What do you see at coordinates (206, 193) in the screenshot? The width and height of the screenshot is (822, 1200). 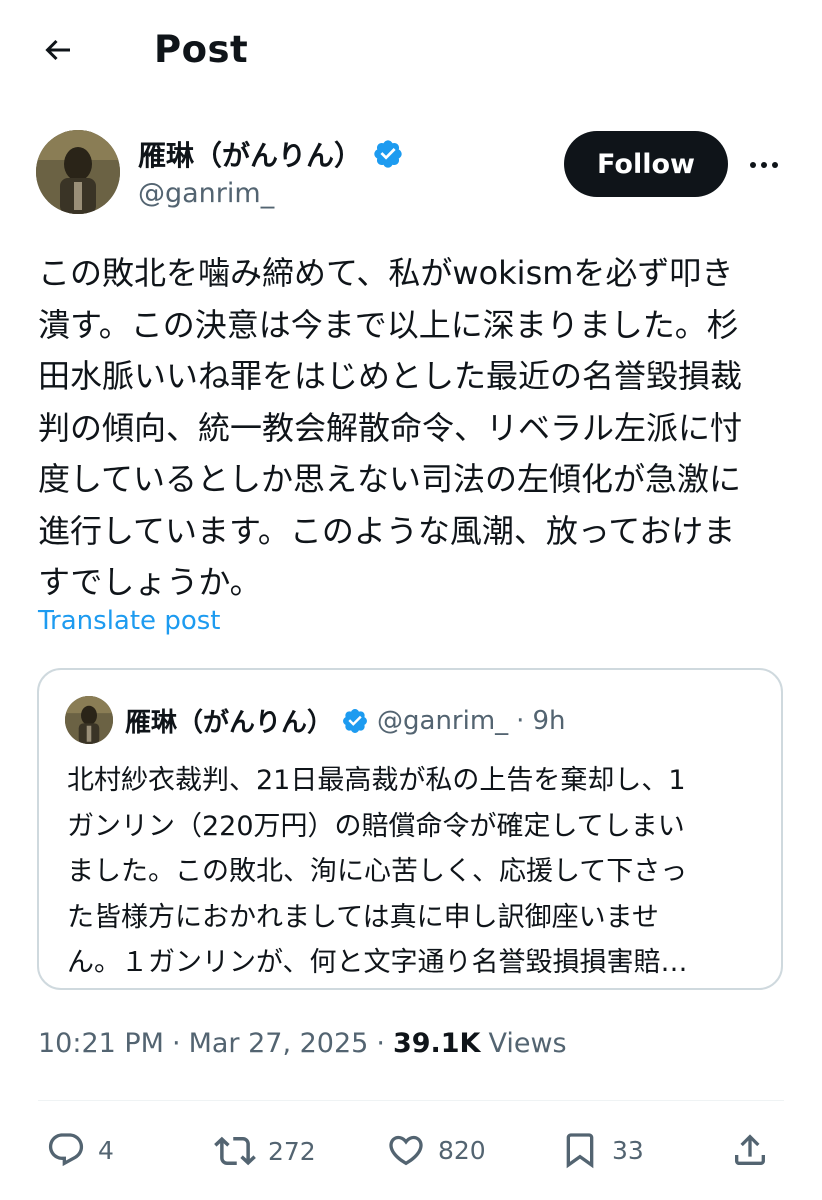 I see `author-handle: @ganrim_` at bounding box center [206, 193].